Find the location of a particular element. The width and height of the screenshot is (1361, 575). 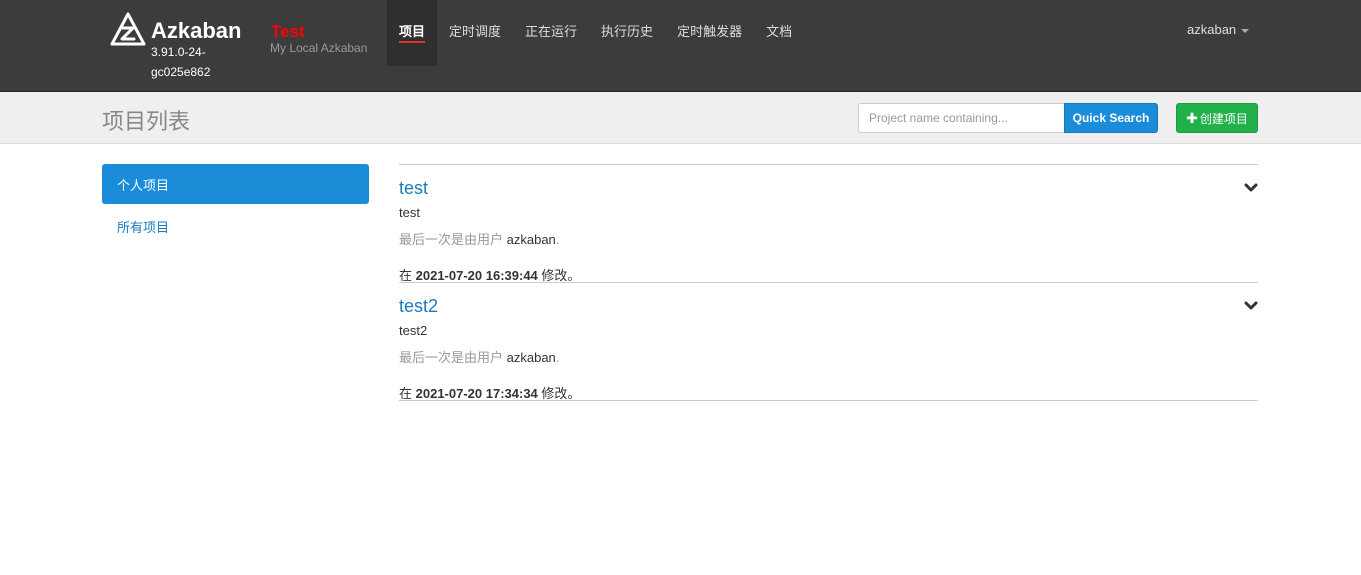

create-project-label: 创建项目 is located at coordinates (1223, 118).